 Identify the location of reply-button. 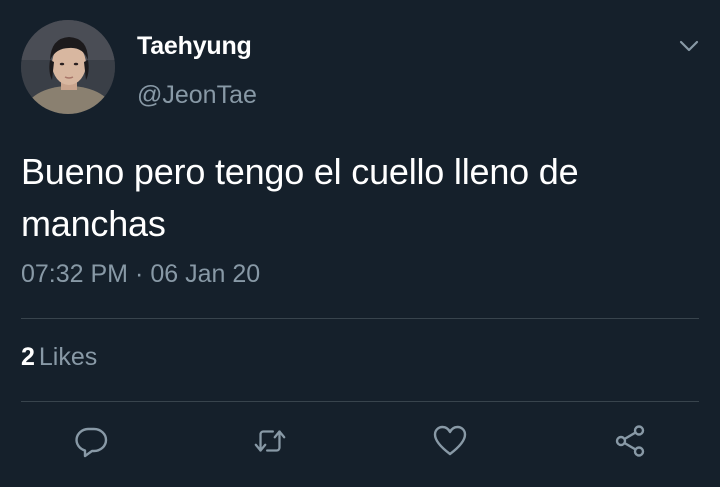
(91, 441).